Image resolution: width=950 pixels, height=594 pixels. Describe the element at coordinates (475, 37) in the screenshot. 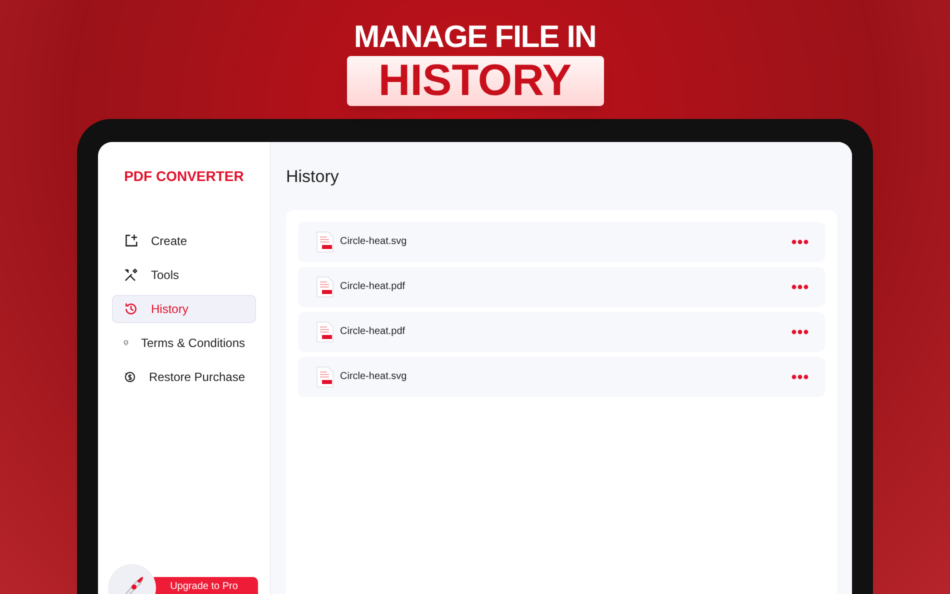

I see `headline: MANAGE FILE IN` at that location.